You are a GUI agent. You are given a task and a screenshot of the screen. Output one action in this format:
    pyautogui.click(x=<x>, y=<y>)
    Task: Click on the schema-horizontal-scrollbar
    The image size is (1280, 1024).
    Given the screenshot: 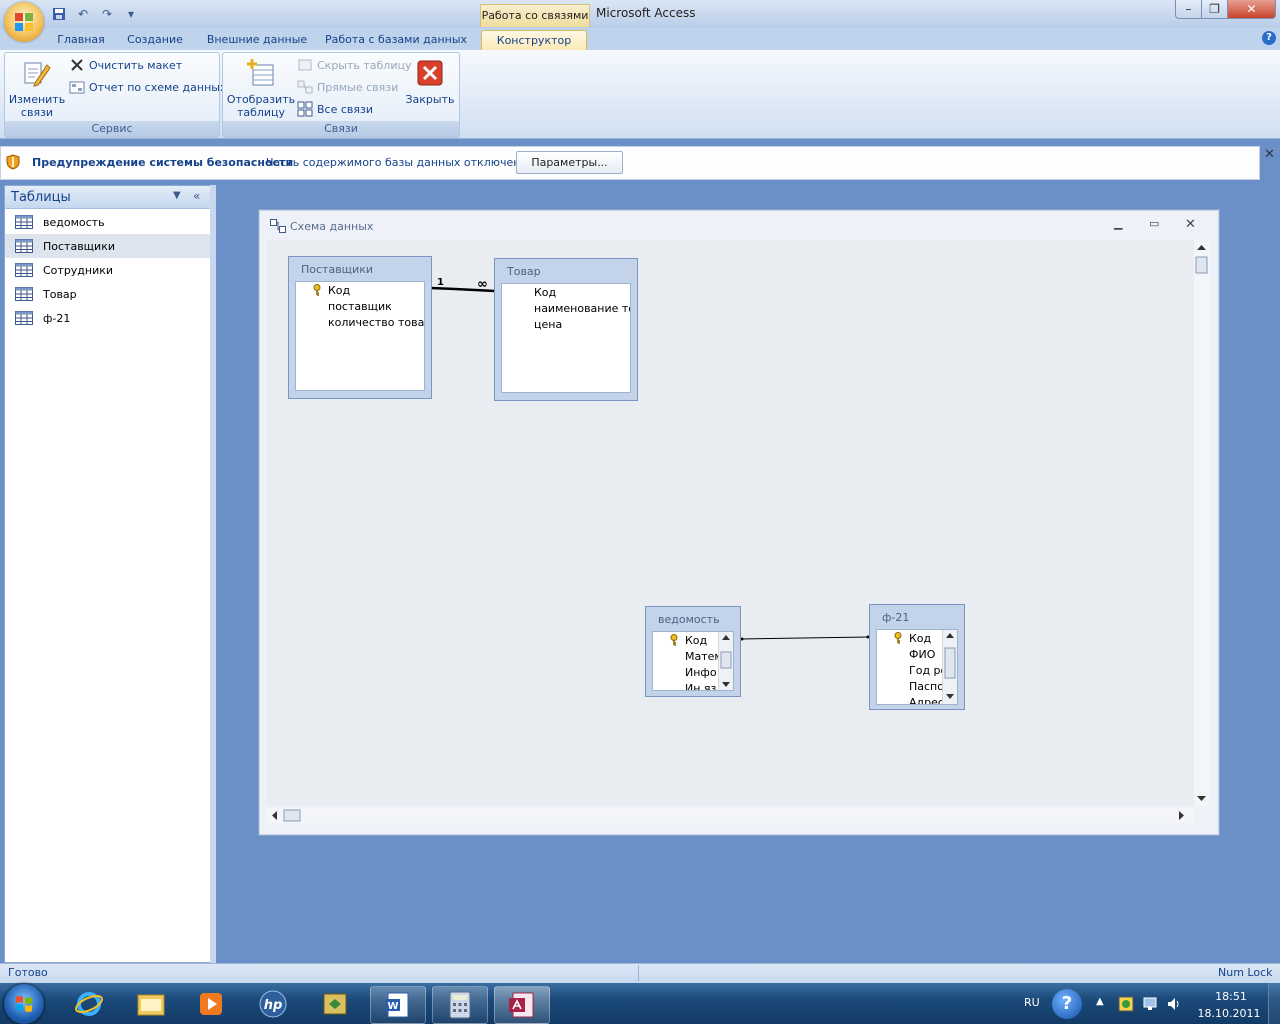 What is the action you would take?
    pyautogui.click(x=730, y=815)
    